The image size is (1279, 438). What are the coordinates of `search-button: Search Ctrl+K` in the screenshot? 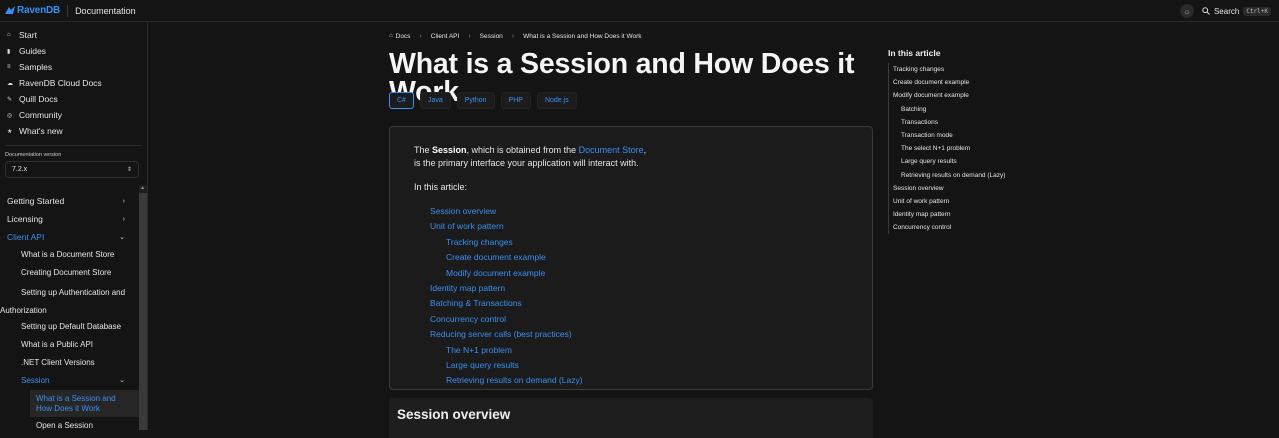 It's located at (1236, 11).